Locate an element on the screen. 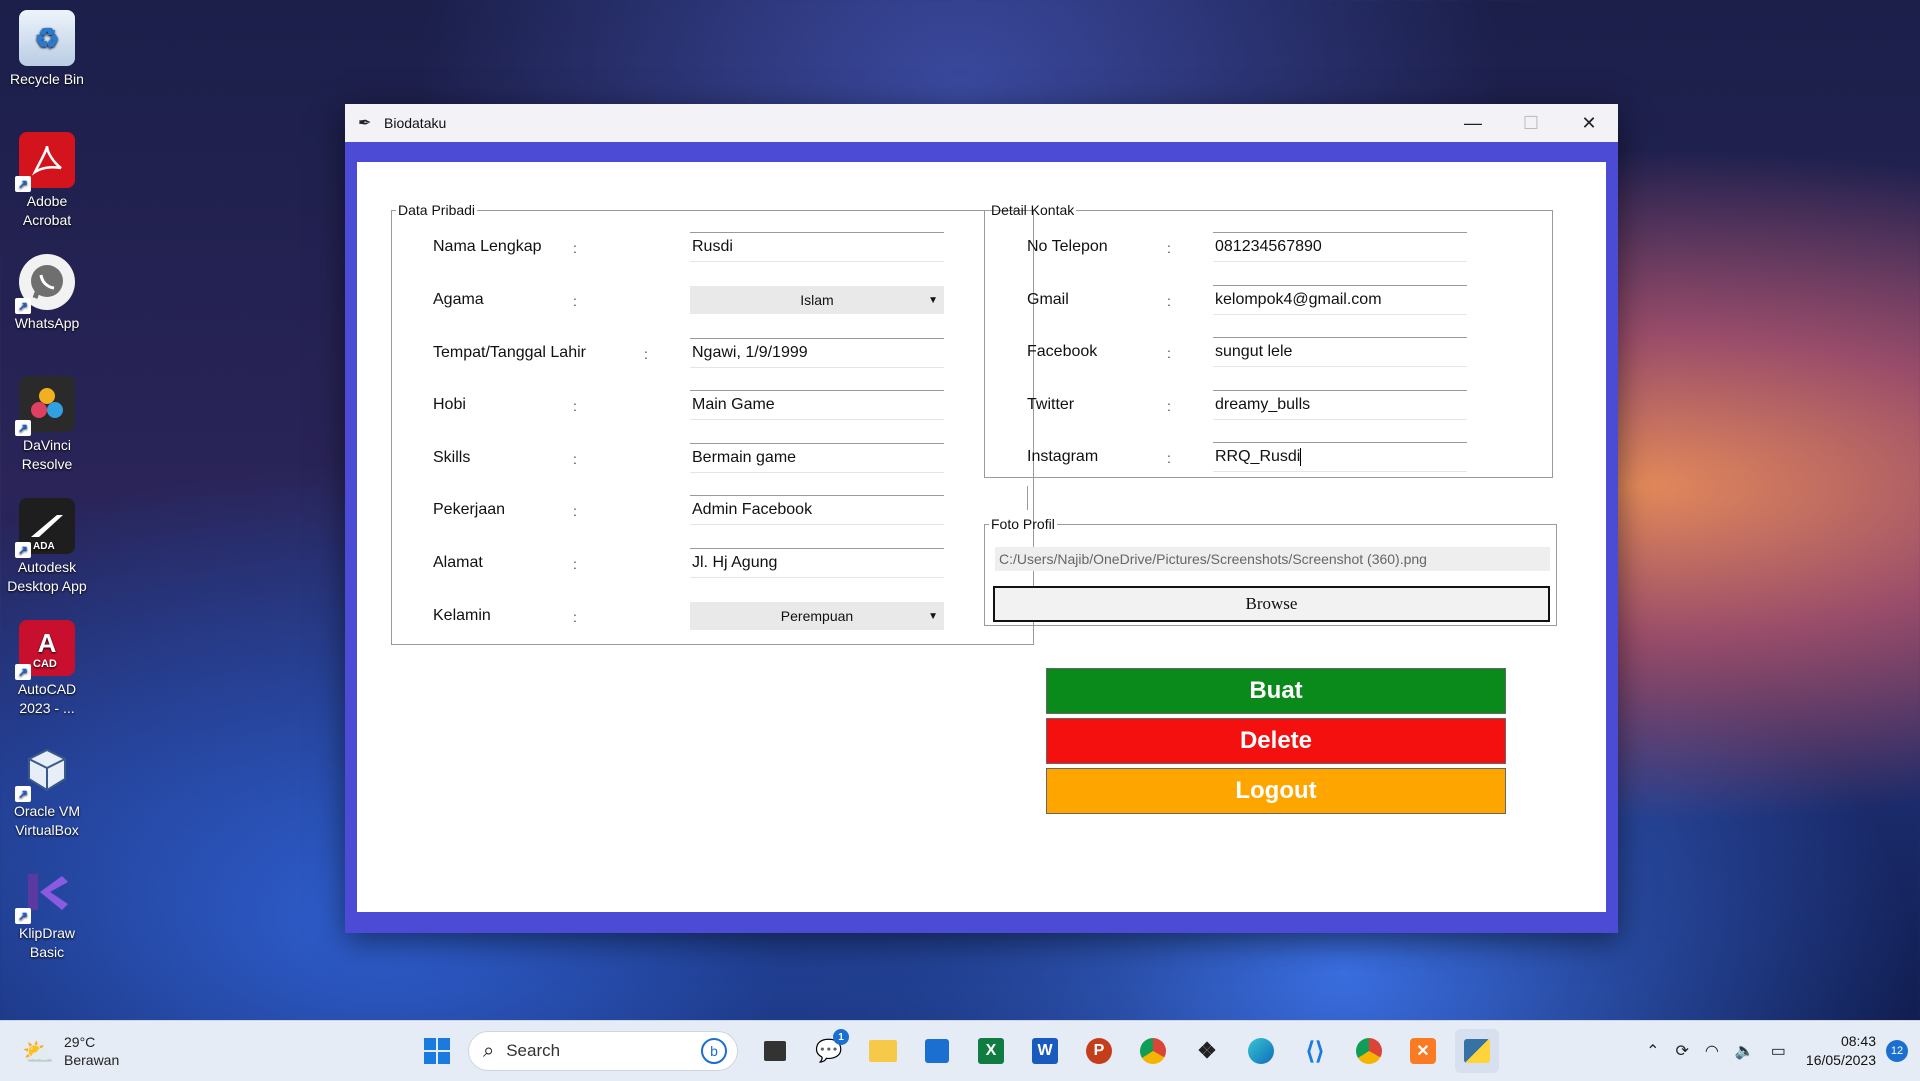 The height and width of the screenshot is (1081, 1920). chrome-button is located at coordinates (1153, 1051).